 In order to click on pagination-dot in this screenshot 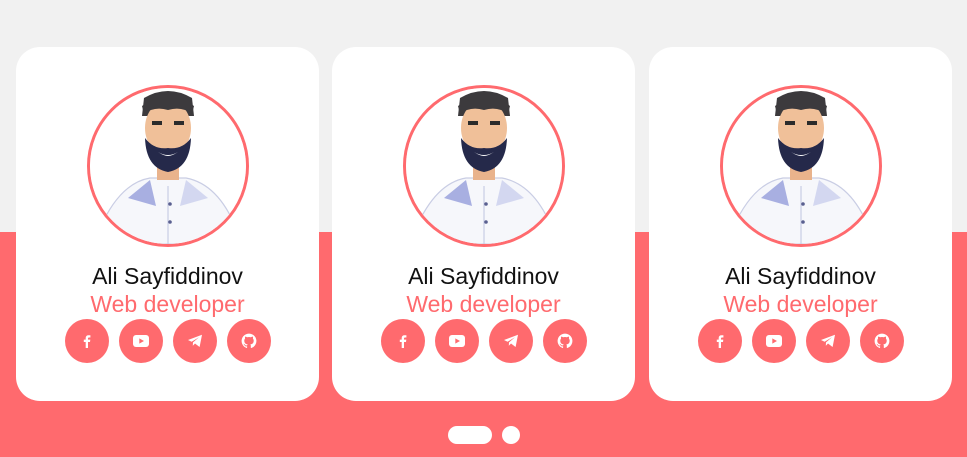, I will do `click(510, 435)`.